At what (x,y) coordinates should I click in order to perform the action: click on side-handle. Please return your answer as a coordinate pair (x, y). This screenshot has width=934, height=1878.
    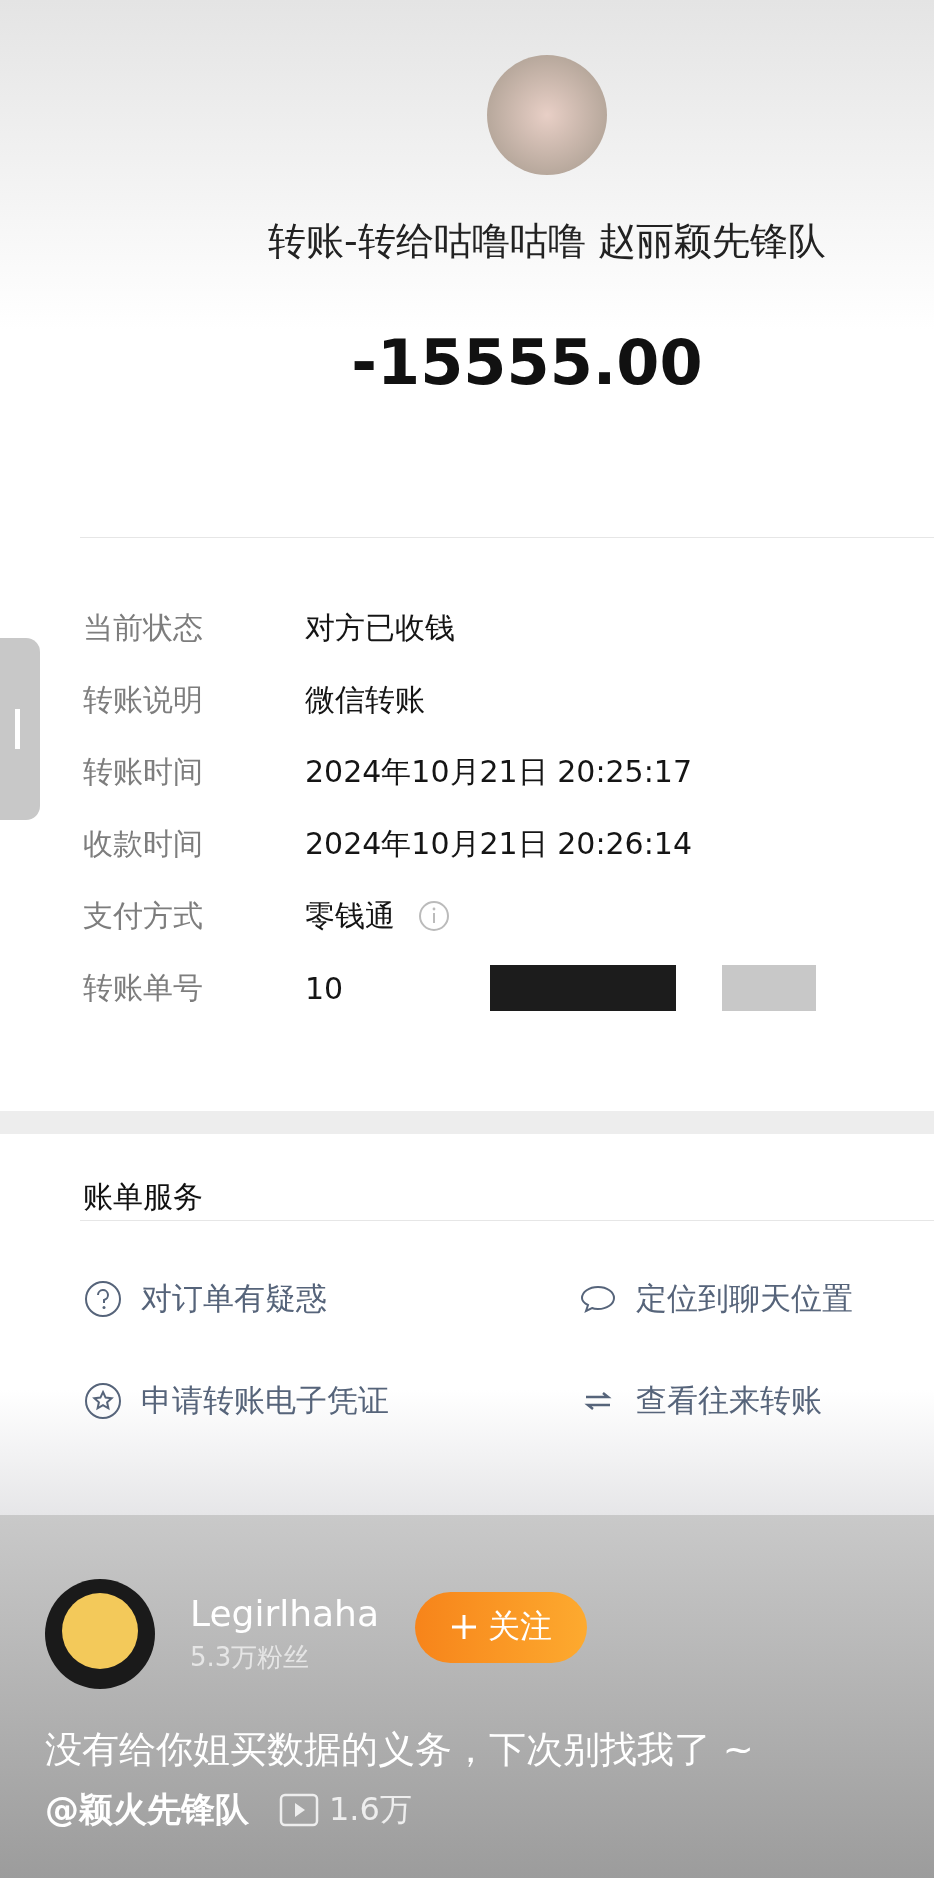
    Looking at the image, I should click on (20, 729).